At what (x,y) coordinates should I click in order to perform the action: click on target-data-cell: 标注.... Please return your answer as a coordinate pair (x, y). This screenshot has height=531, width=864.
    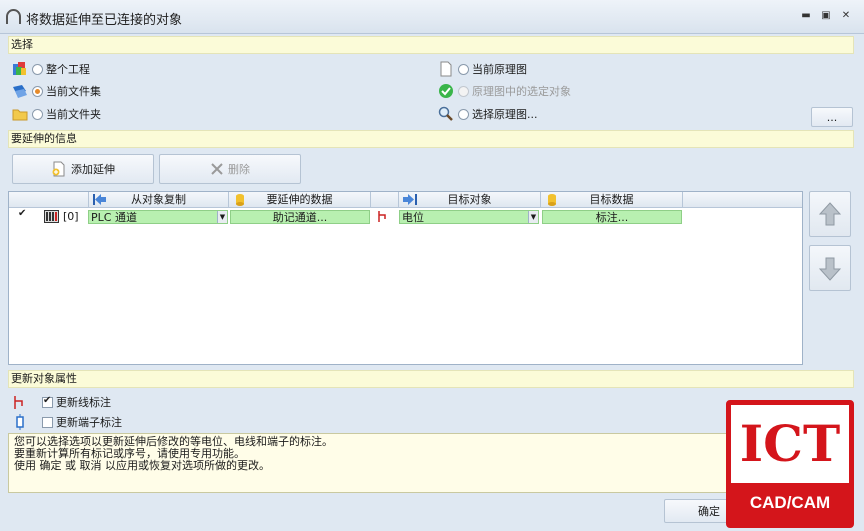
    Looking at the image, I should click on (612, 217).